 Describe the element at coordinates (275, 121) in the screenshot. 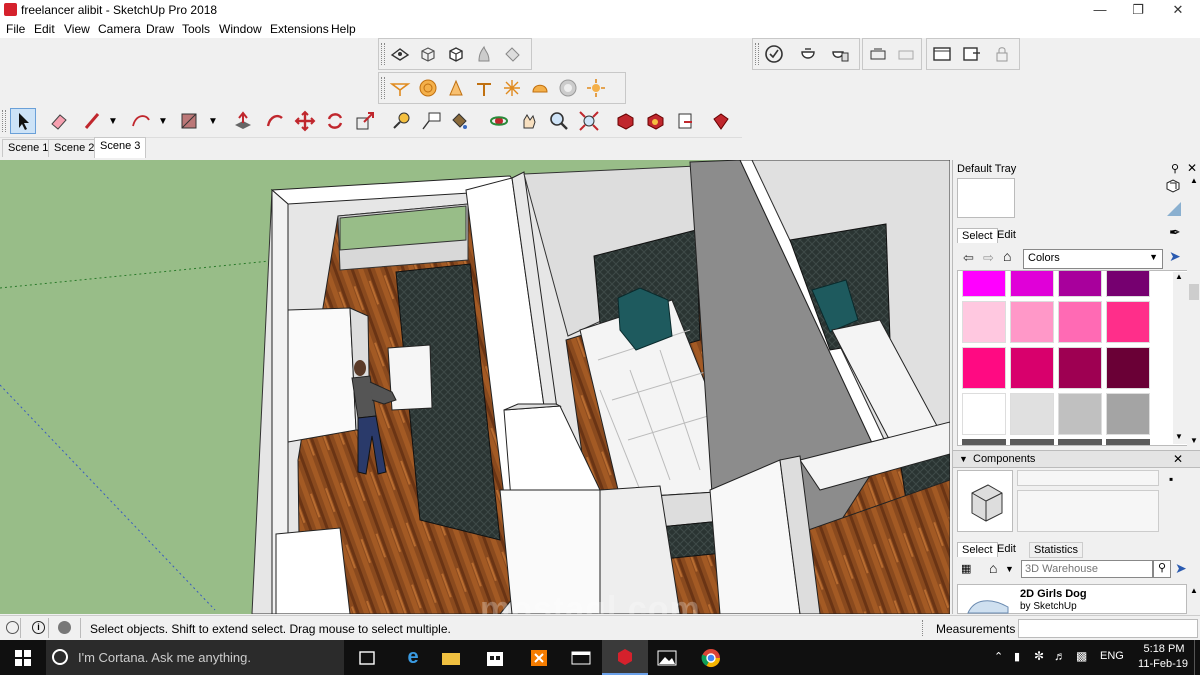

I see `follow-me-icon` at that location.